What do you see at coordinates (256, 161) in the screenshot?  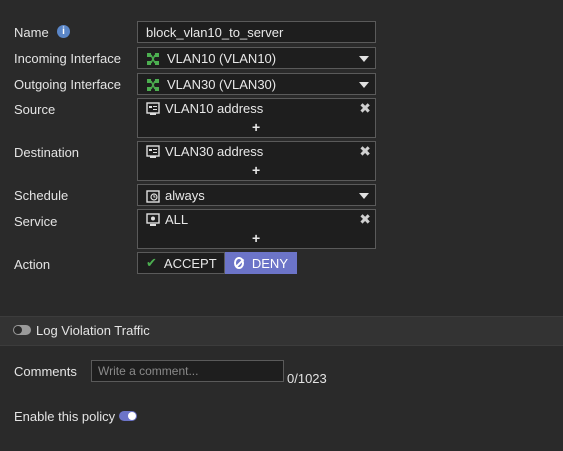 I see `destination-field: VLAN30 address ✖ +` at bounding box center [256, 161].